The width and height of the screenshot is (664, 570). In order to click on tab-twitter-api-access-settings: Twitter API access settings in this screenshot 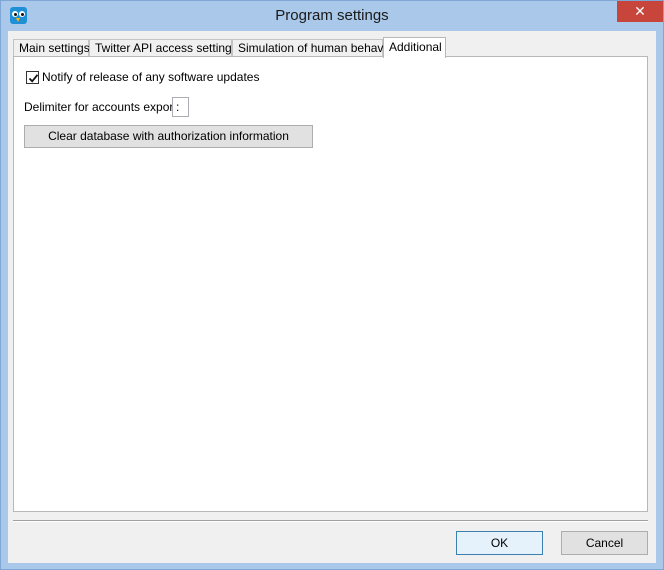, I will do `click(163, 48)`.